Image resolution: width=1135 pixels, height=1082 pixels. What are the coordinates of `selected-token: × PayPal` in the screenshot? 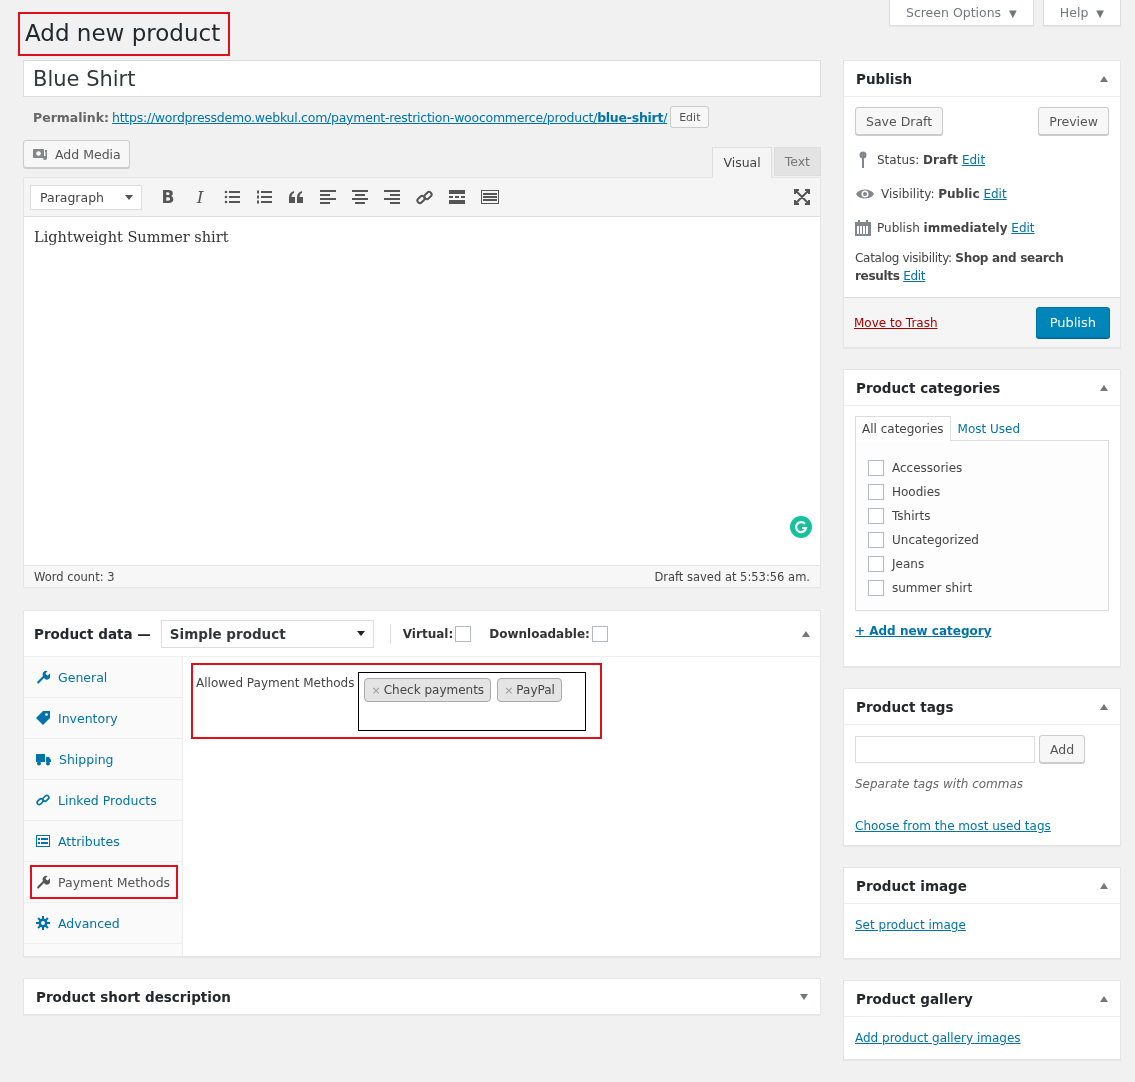 It's located at (529, 690).